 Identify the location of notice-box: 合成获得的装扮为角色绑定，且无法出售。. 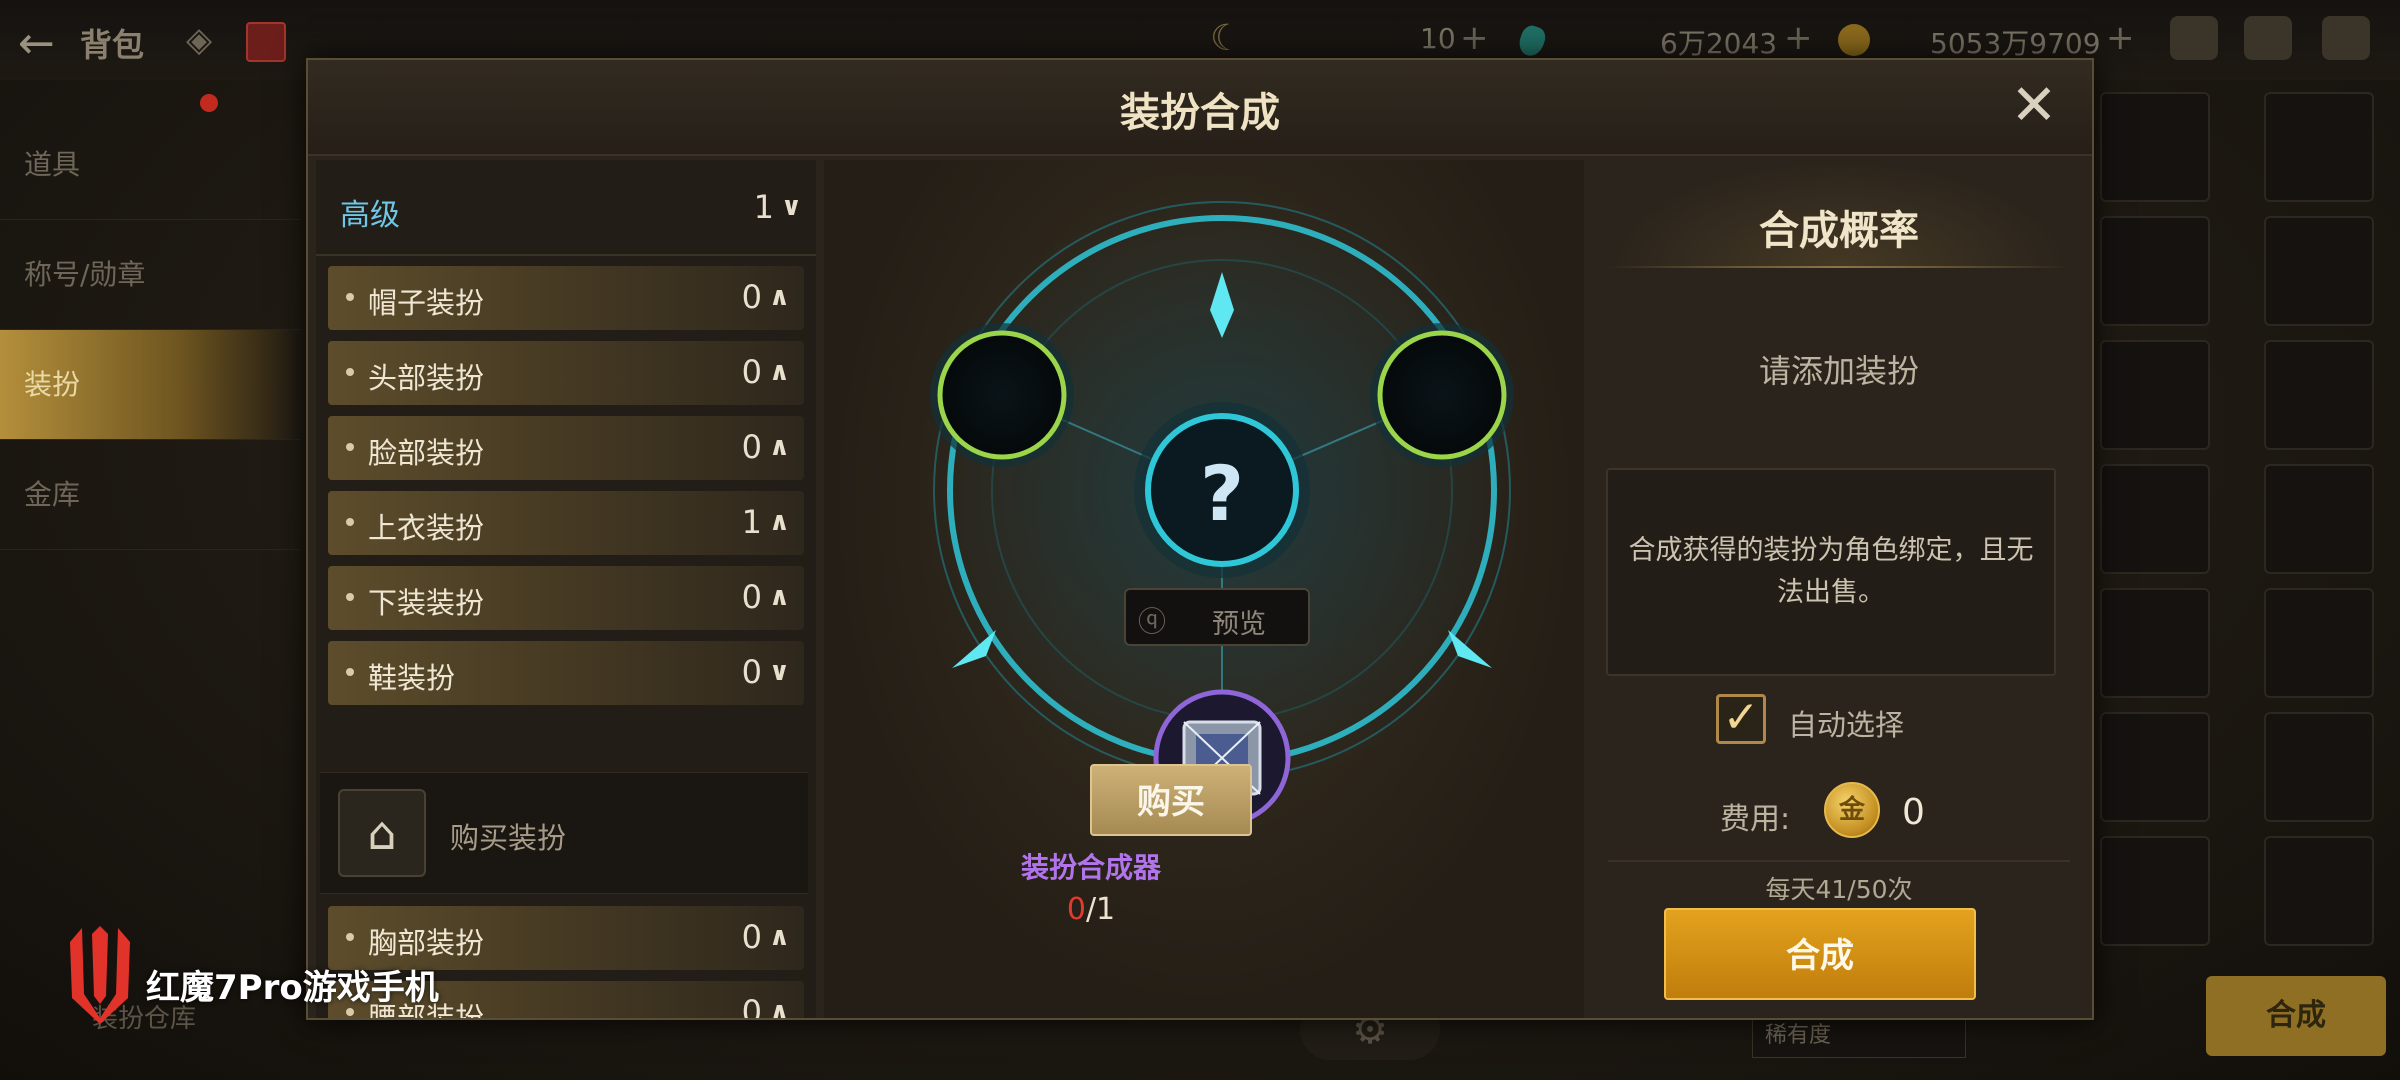
(1831, 572).